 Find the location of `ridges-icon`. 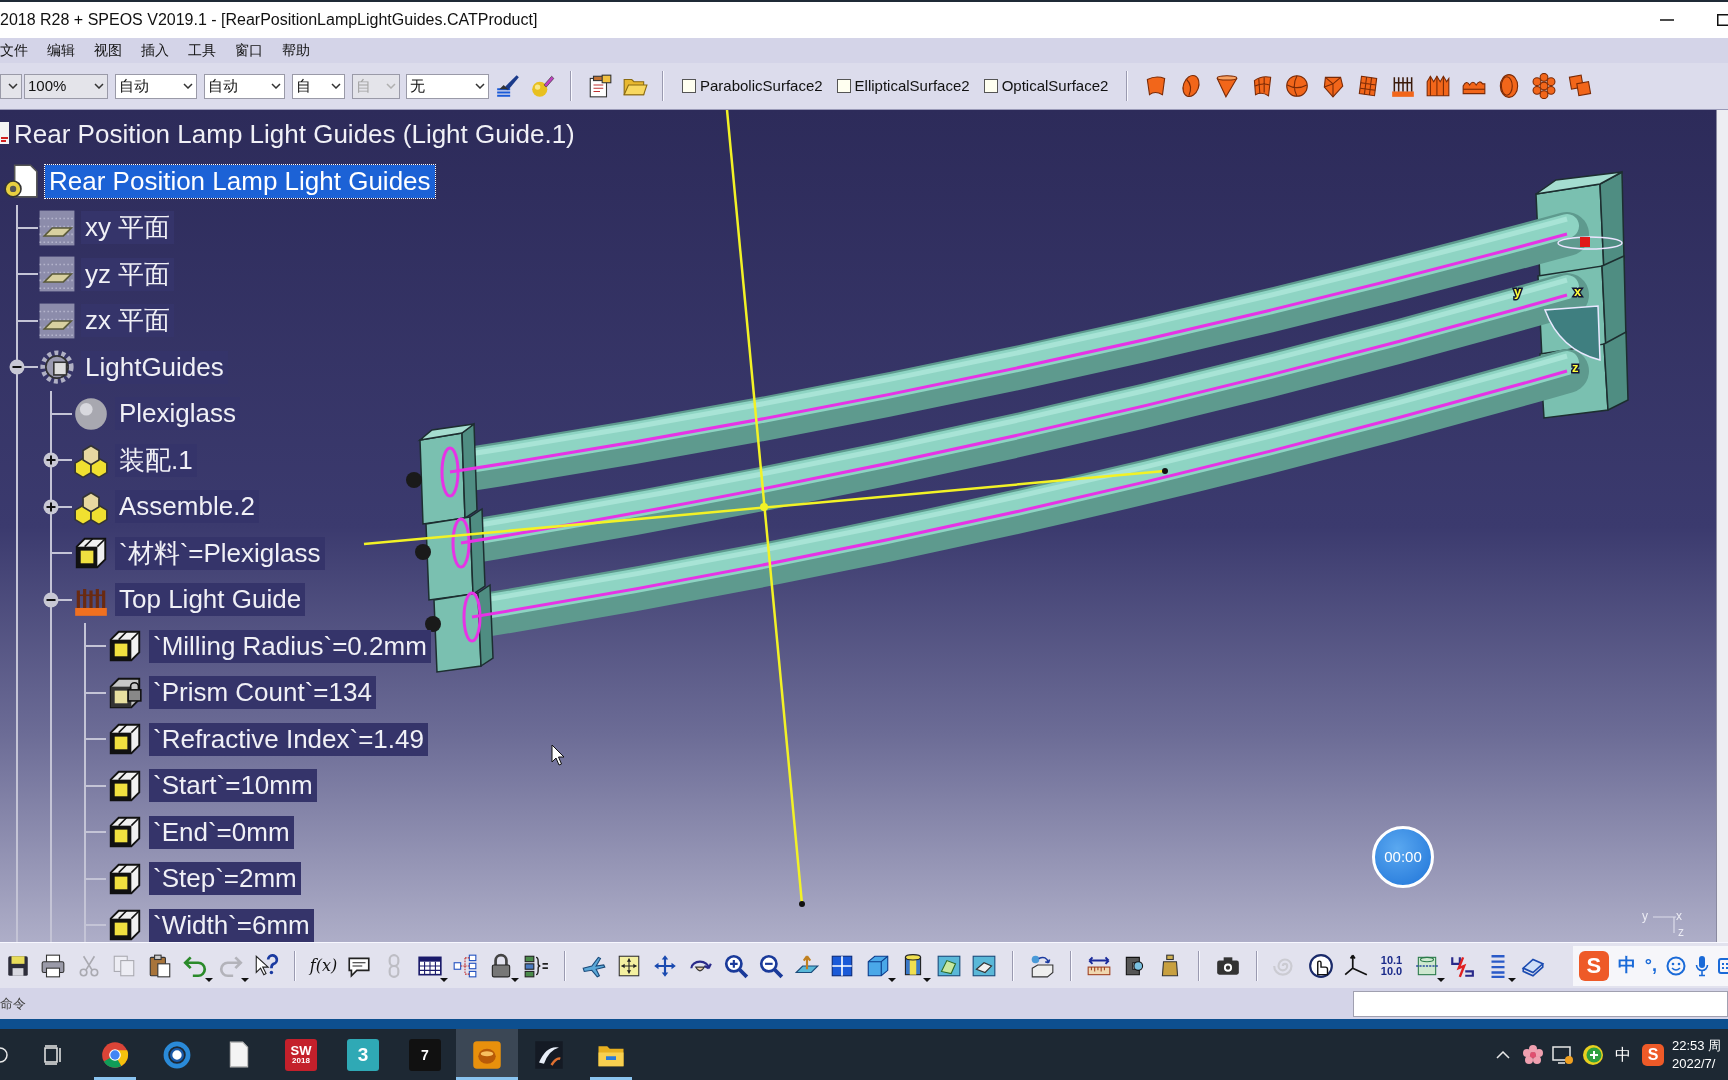

ridges-icon is located at coordinates (1438, 86).